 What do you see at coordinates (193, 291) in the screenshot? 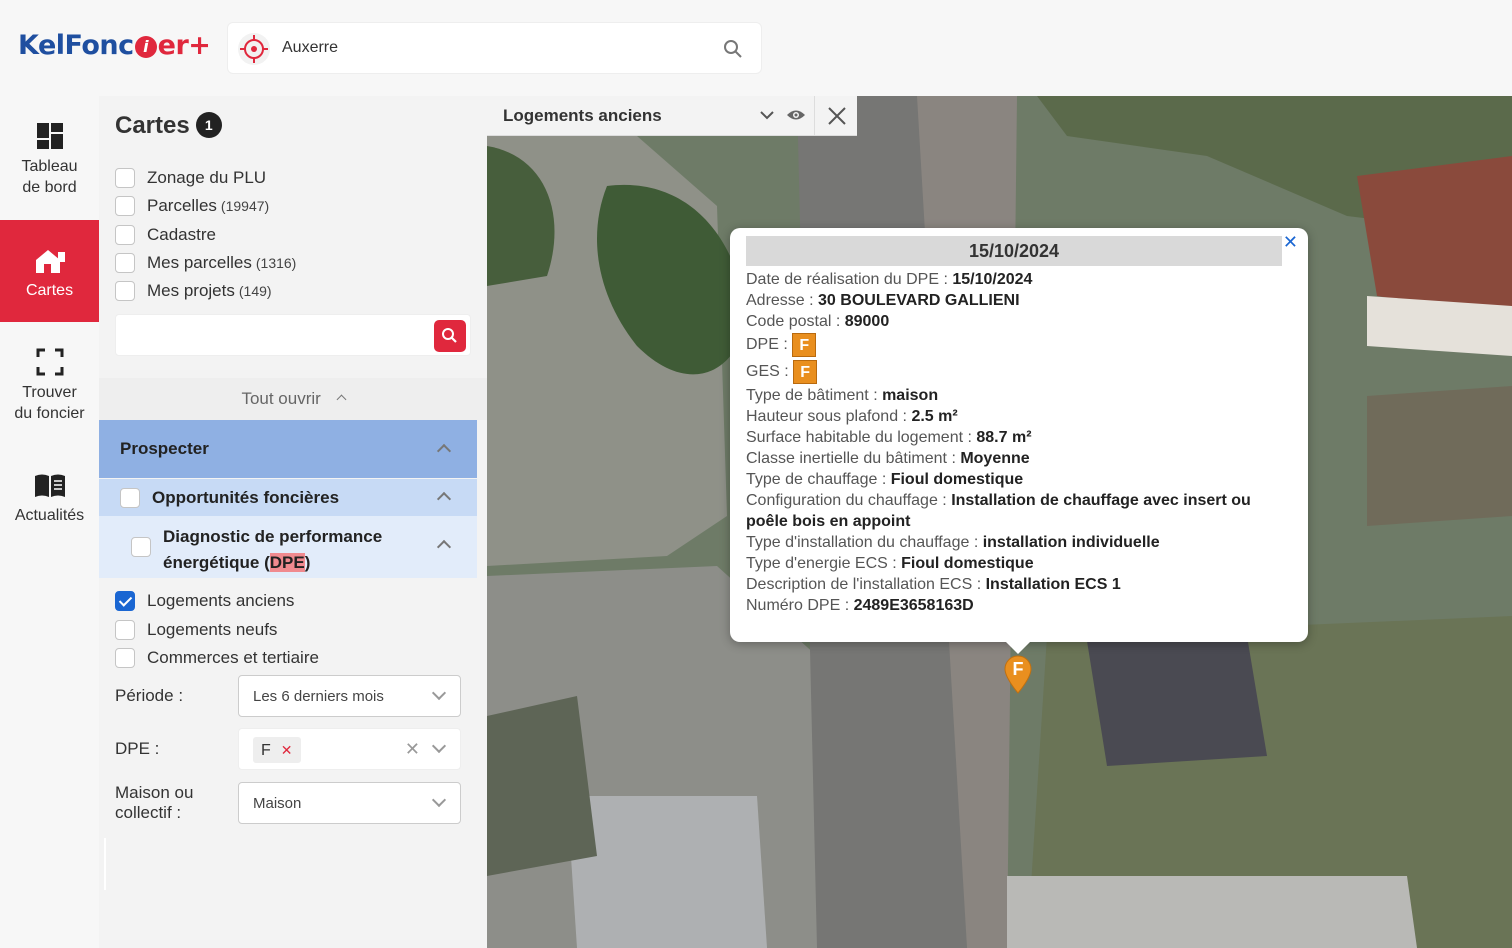
I see `layer-mes-projets: Mes projets (149)` at bounding box center [193, 291].